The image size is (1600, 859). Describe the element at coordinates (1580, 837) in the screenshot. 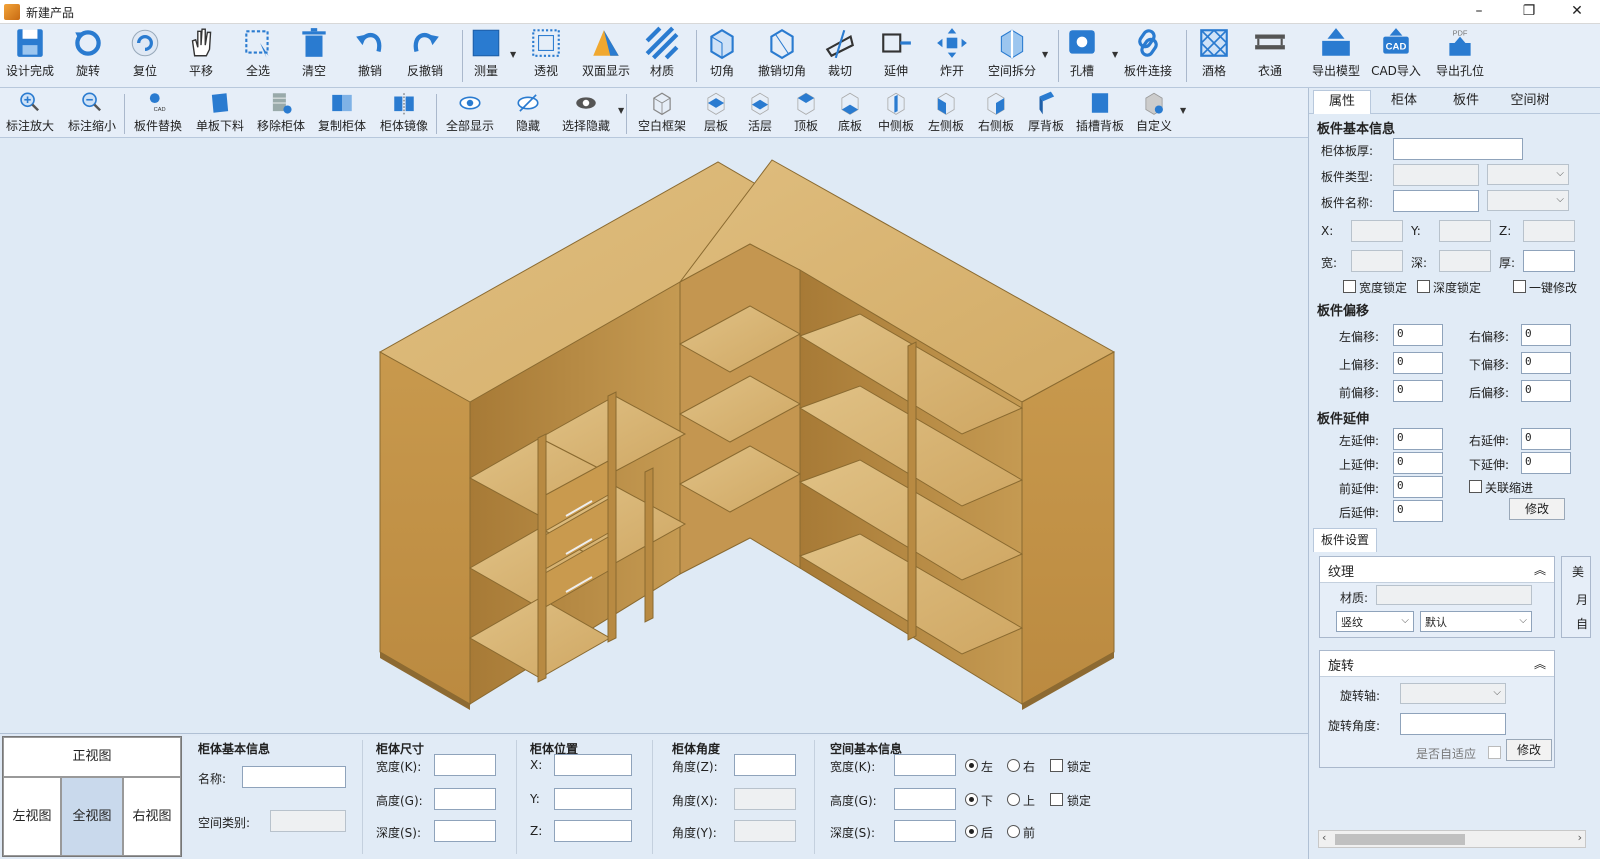

I see `scroll-right-icon: ›` at that location.